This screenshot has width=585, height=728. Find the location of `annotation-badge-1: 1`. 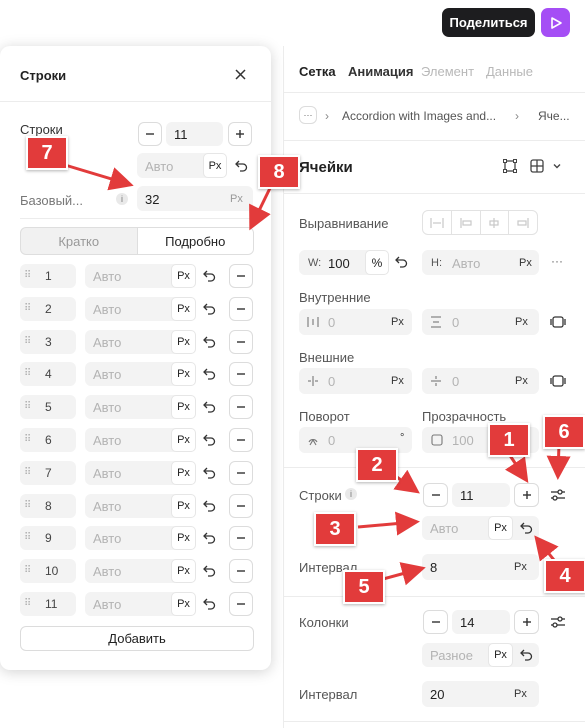

annotation-badge-1: 1 is located at coordinates (509, 440).